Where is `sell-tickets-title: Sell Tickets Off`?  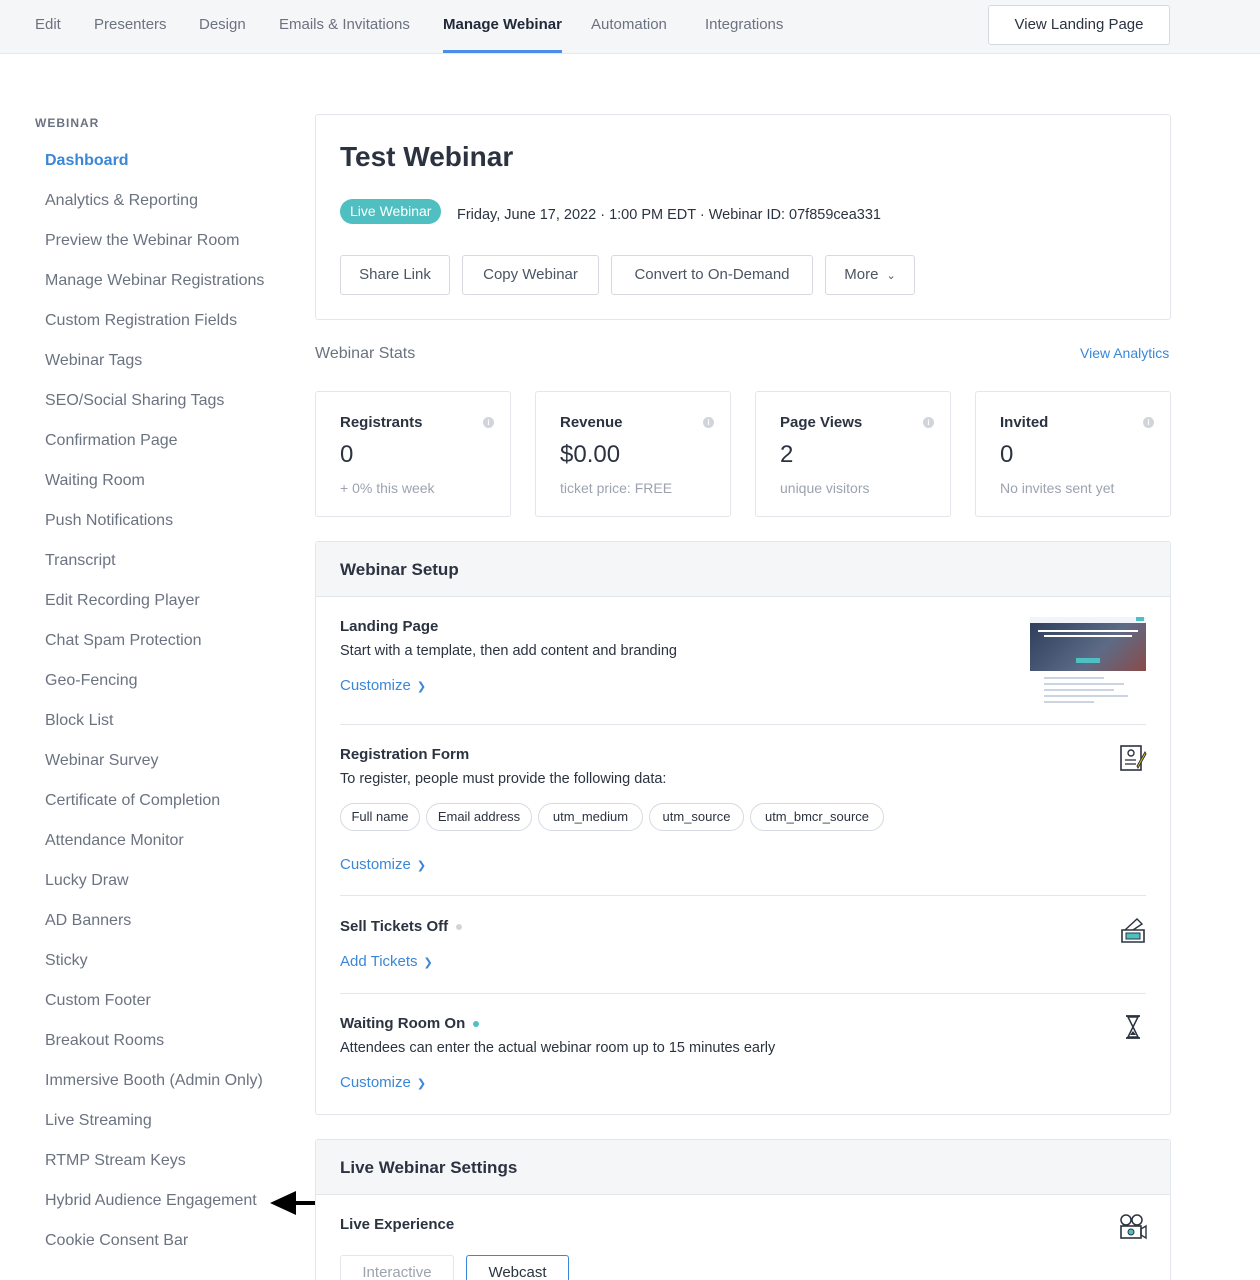 sell-tickets-title: Sell Tickets Off is located at coordinates (401, 926).